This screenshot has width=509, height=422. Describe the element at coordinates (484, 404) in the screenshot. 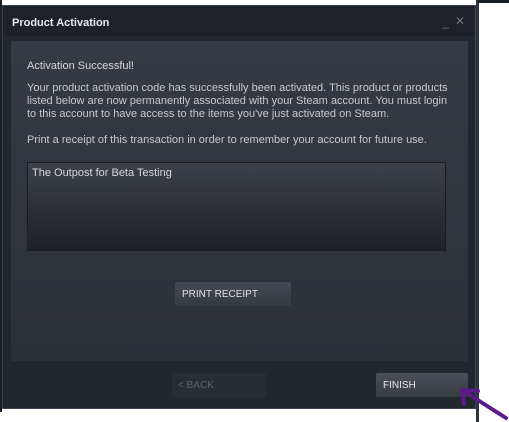

I see `hand-drawn-arrow-icon` at that location.